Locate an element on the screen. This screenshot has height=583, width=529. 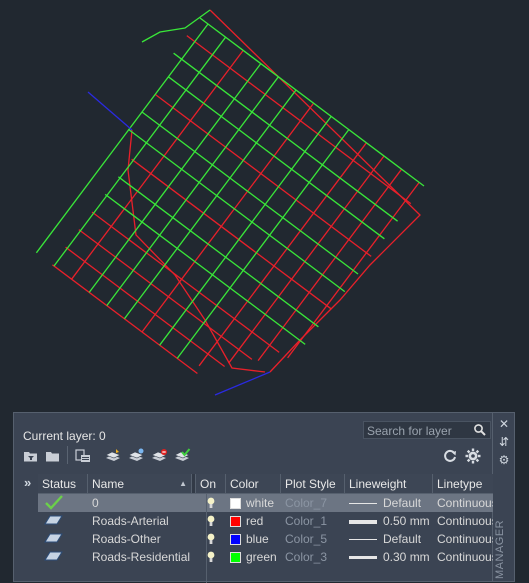
palette-title: MANAGER is located at coordinates (500, 549).